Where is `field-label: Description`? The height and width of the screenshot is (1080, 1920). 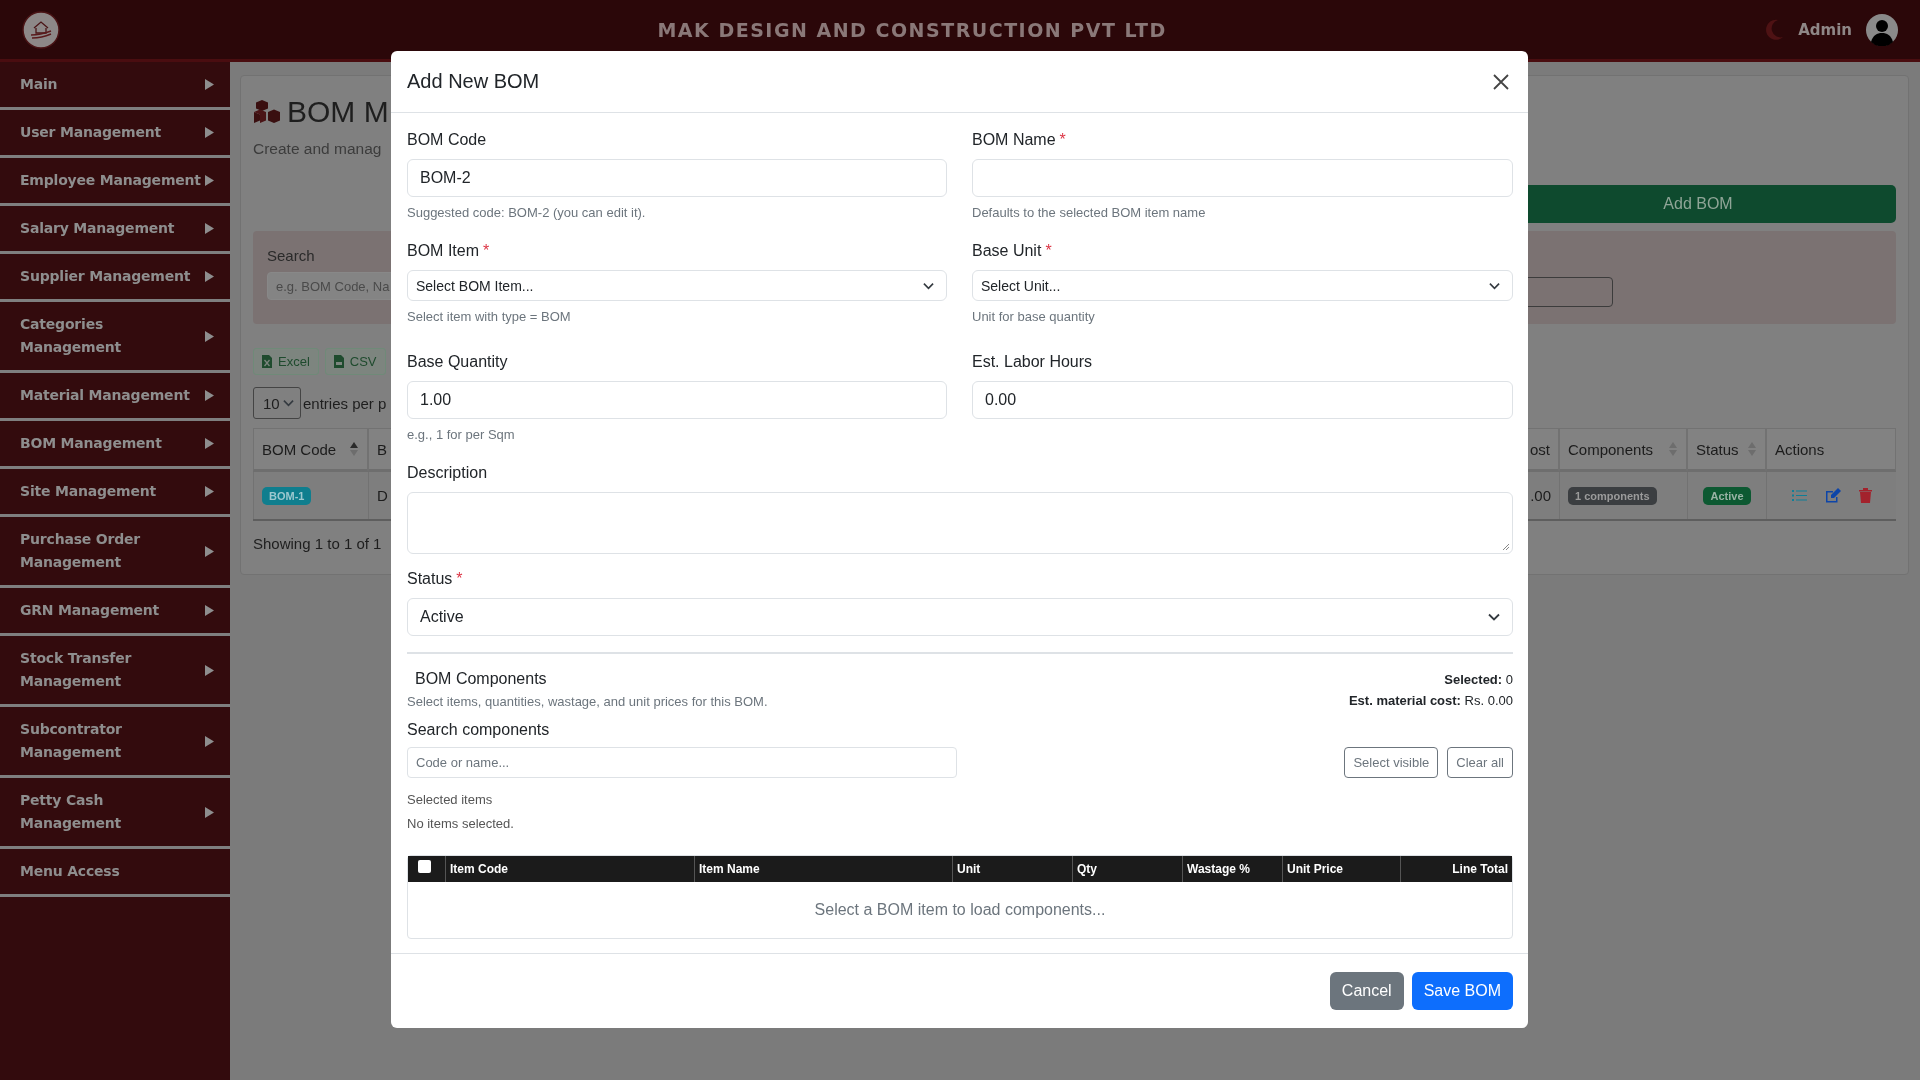 field-label: Description is located at coordinates (447, 473).